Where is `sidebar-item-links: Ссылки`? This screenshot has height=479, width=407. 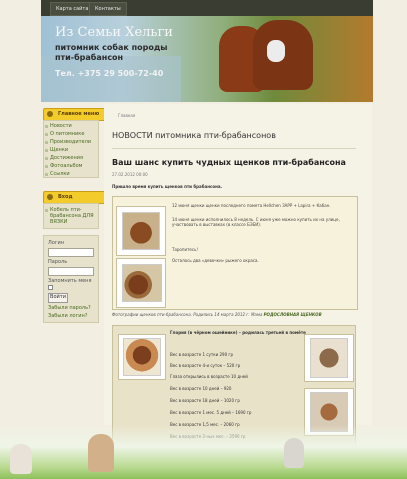
sidebar-item-links: Ссылки is located at coordinates (57, 174).